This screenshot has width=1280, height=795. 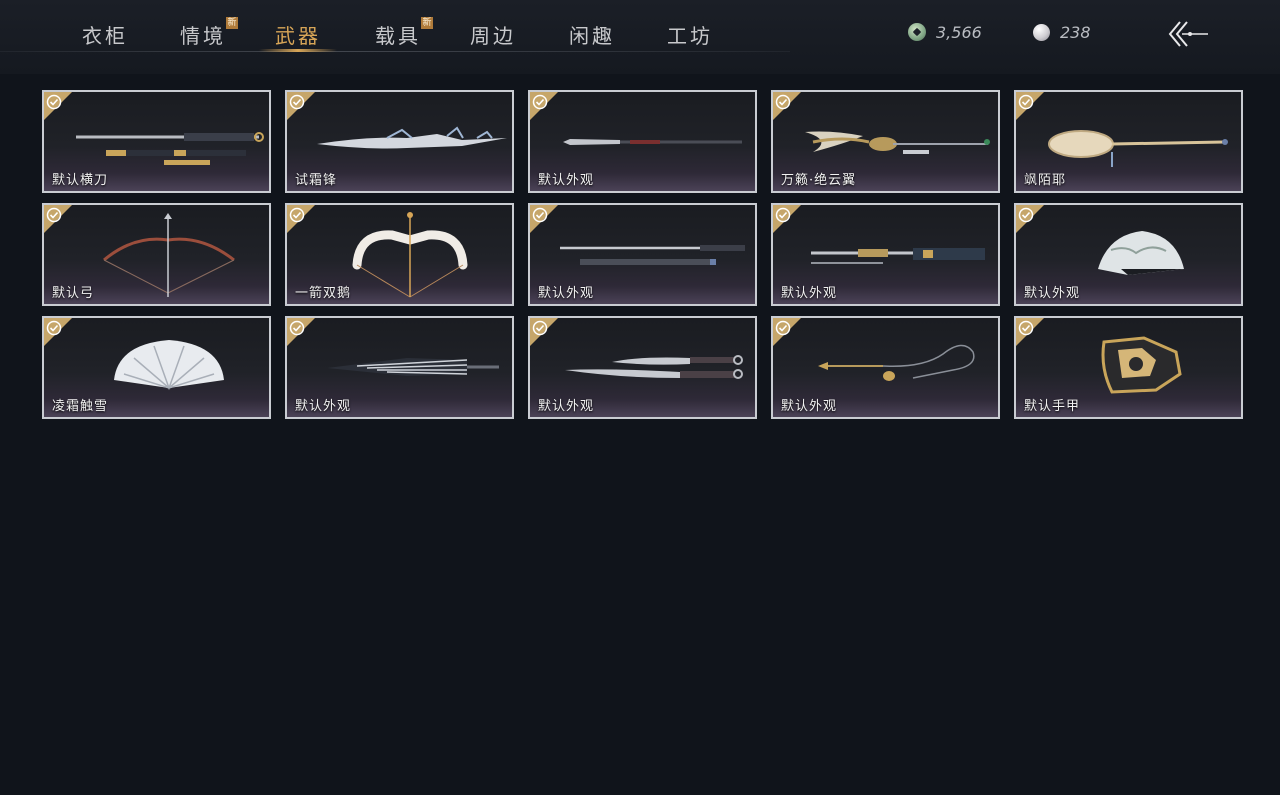 I want to click on weapon-name: 一箭双鹅, so click(x=323, y=293).